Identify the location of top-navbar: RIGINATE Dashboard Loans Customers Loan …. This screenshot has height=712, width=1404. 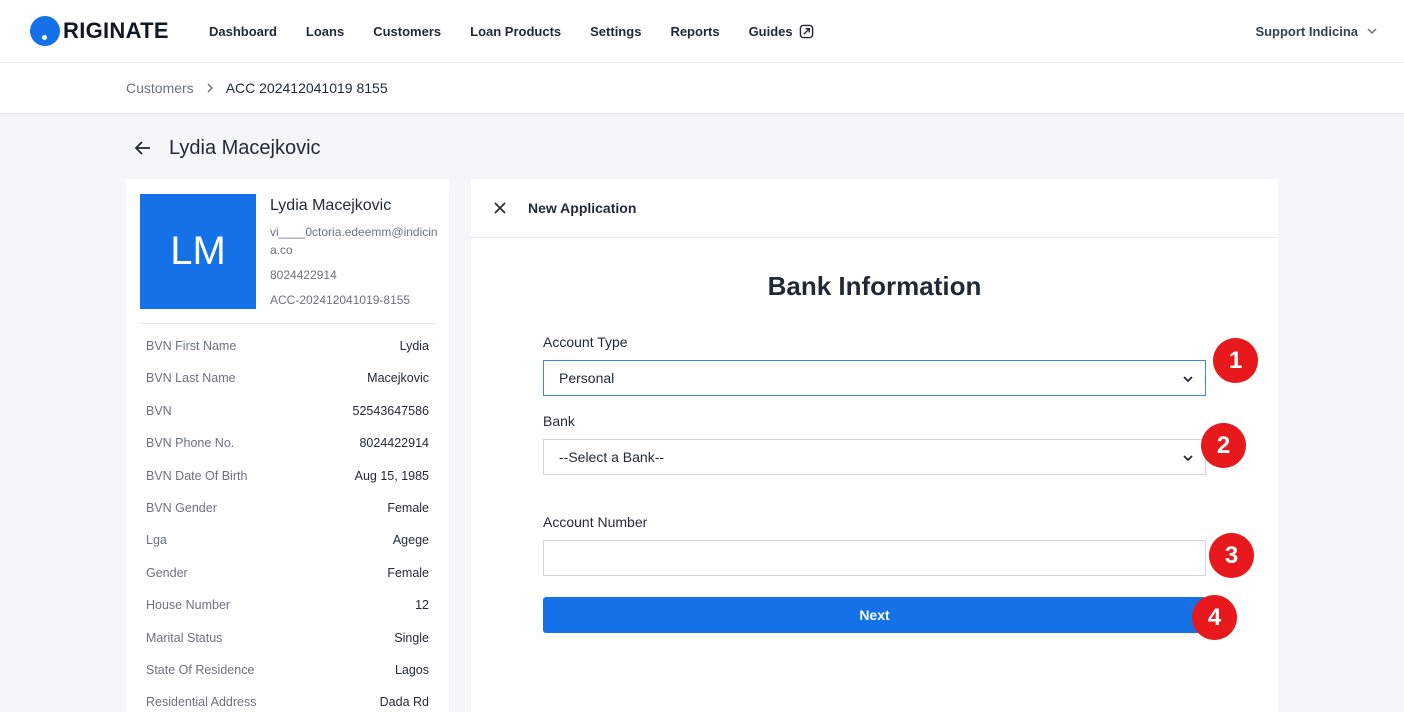
(702, 31).